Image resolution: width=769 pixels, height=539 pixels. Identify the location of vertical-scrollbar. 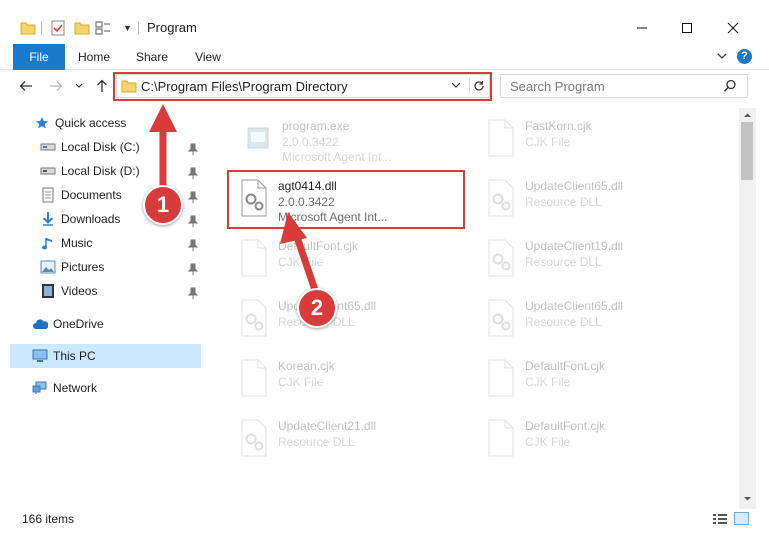
(747, 309).